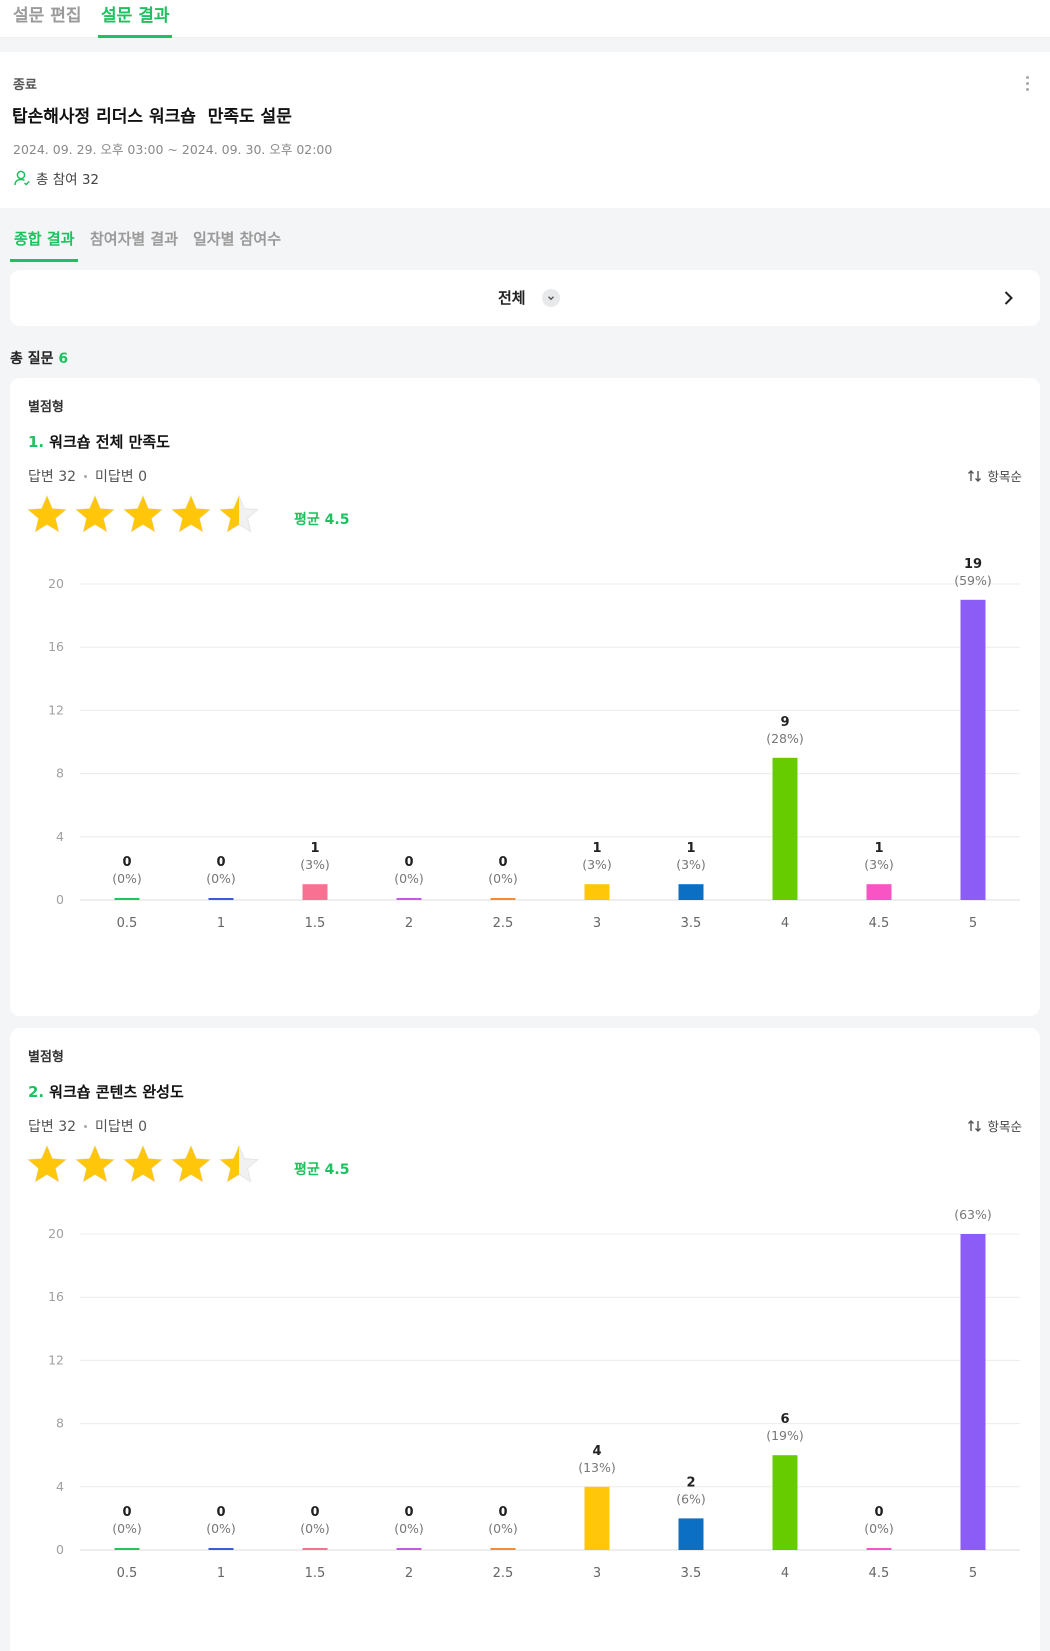  Describe the element at coordinates (87, 1126) in the screenshot. I see `answer-stats: 답변 32 미답변 0` at that location.